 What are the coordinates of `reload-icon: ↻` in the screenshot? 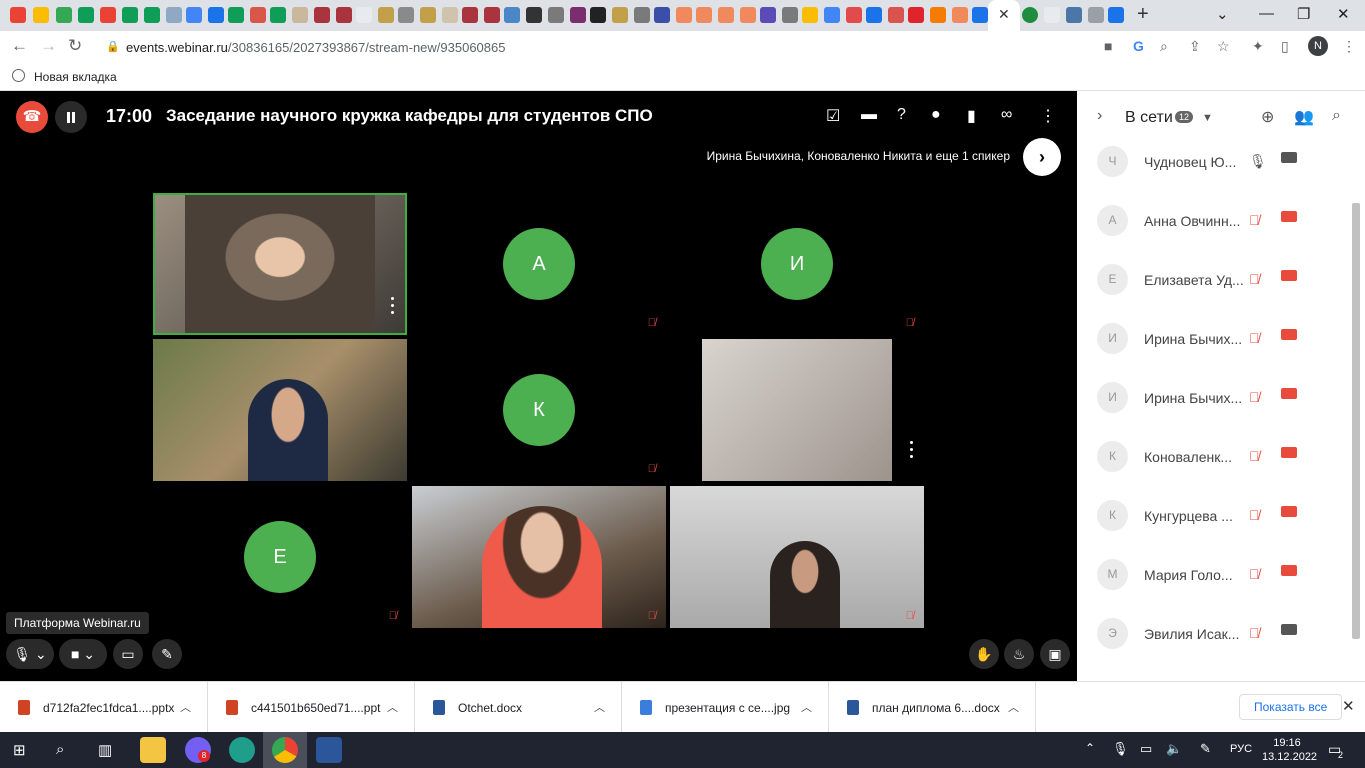 It's located at (75, 46).